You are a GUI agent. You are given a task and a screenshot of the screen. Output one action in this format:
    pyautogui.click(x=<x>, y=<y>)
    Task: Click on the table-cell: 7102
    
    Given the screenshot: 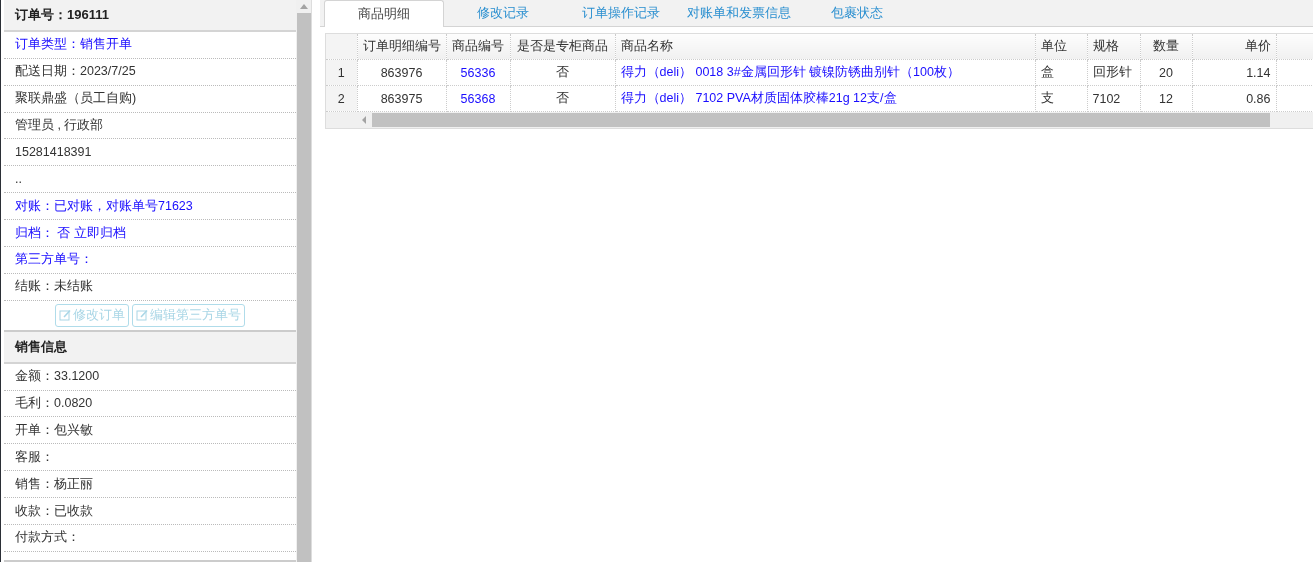 What is the action you would take?
    pyautogui.click(x=1106, y=98)
    